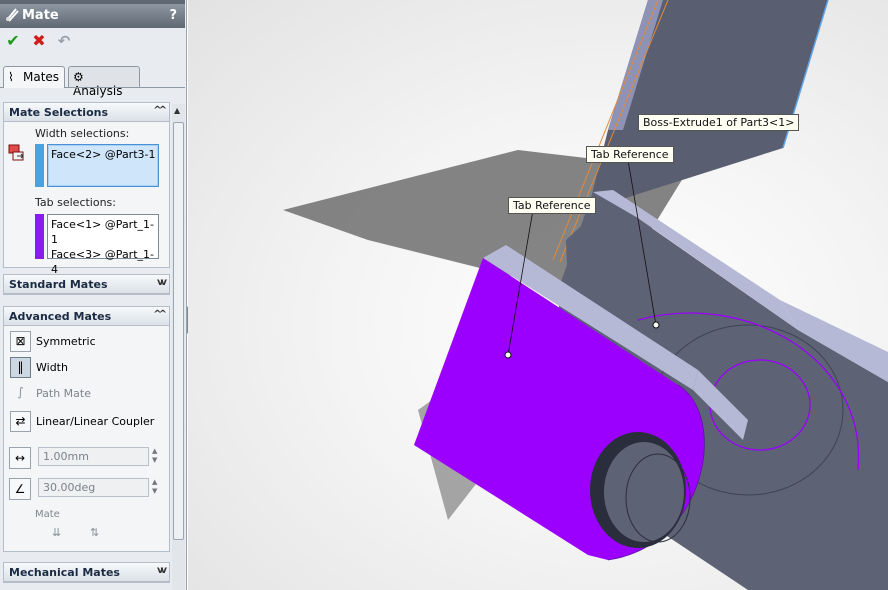 The height and width of the screenshot is (590, 888). I want to click on tab-selection-item: Face<1> @Part_1-1, so click(104, 232).